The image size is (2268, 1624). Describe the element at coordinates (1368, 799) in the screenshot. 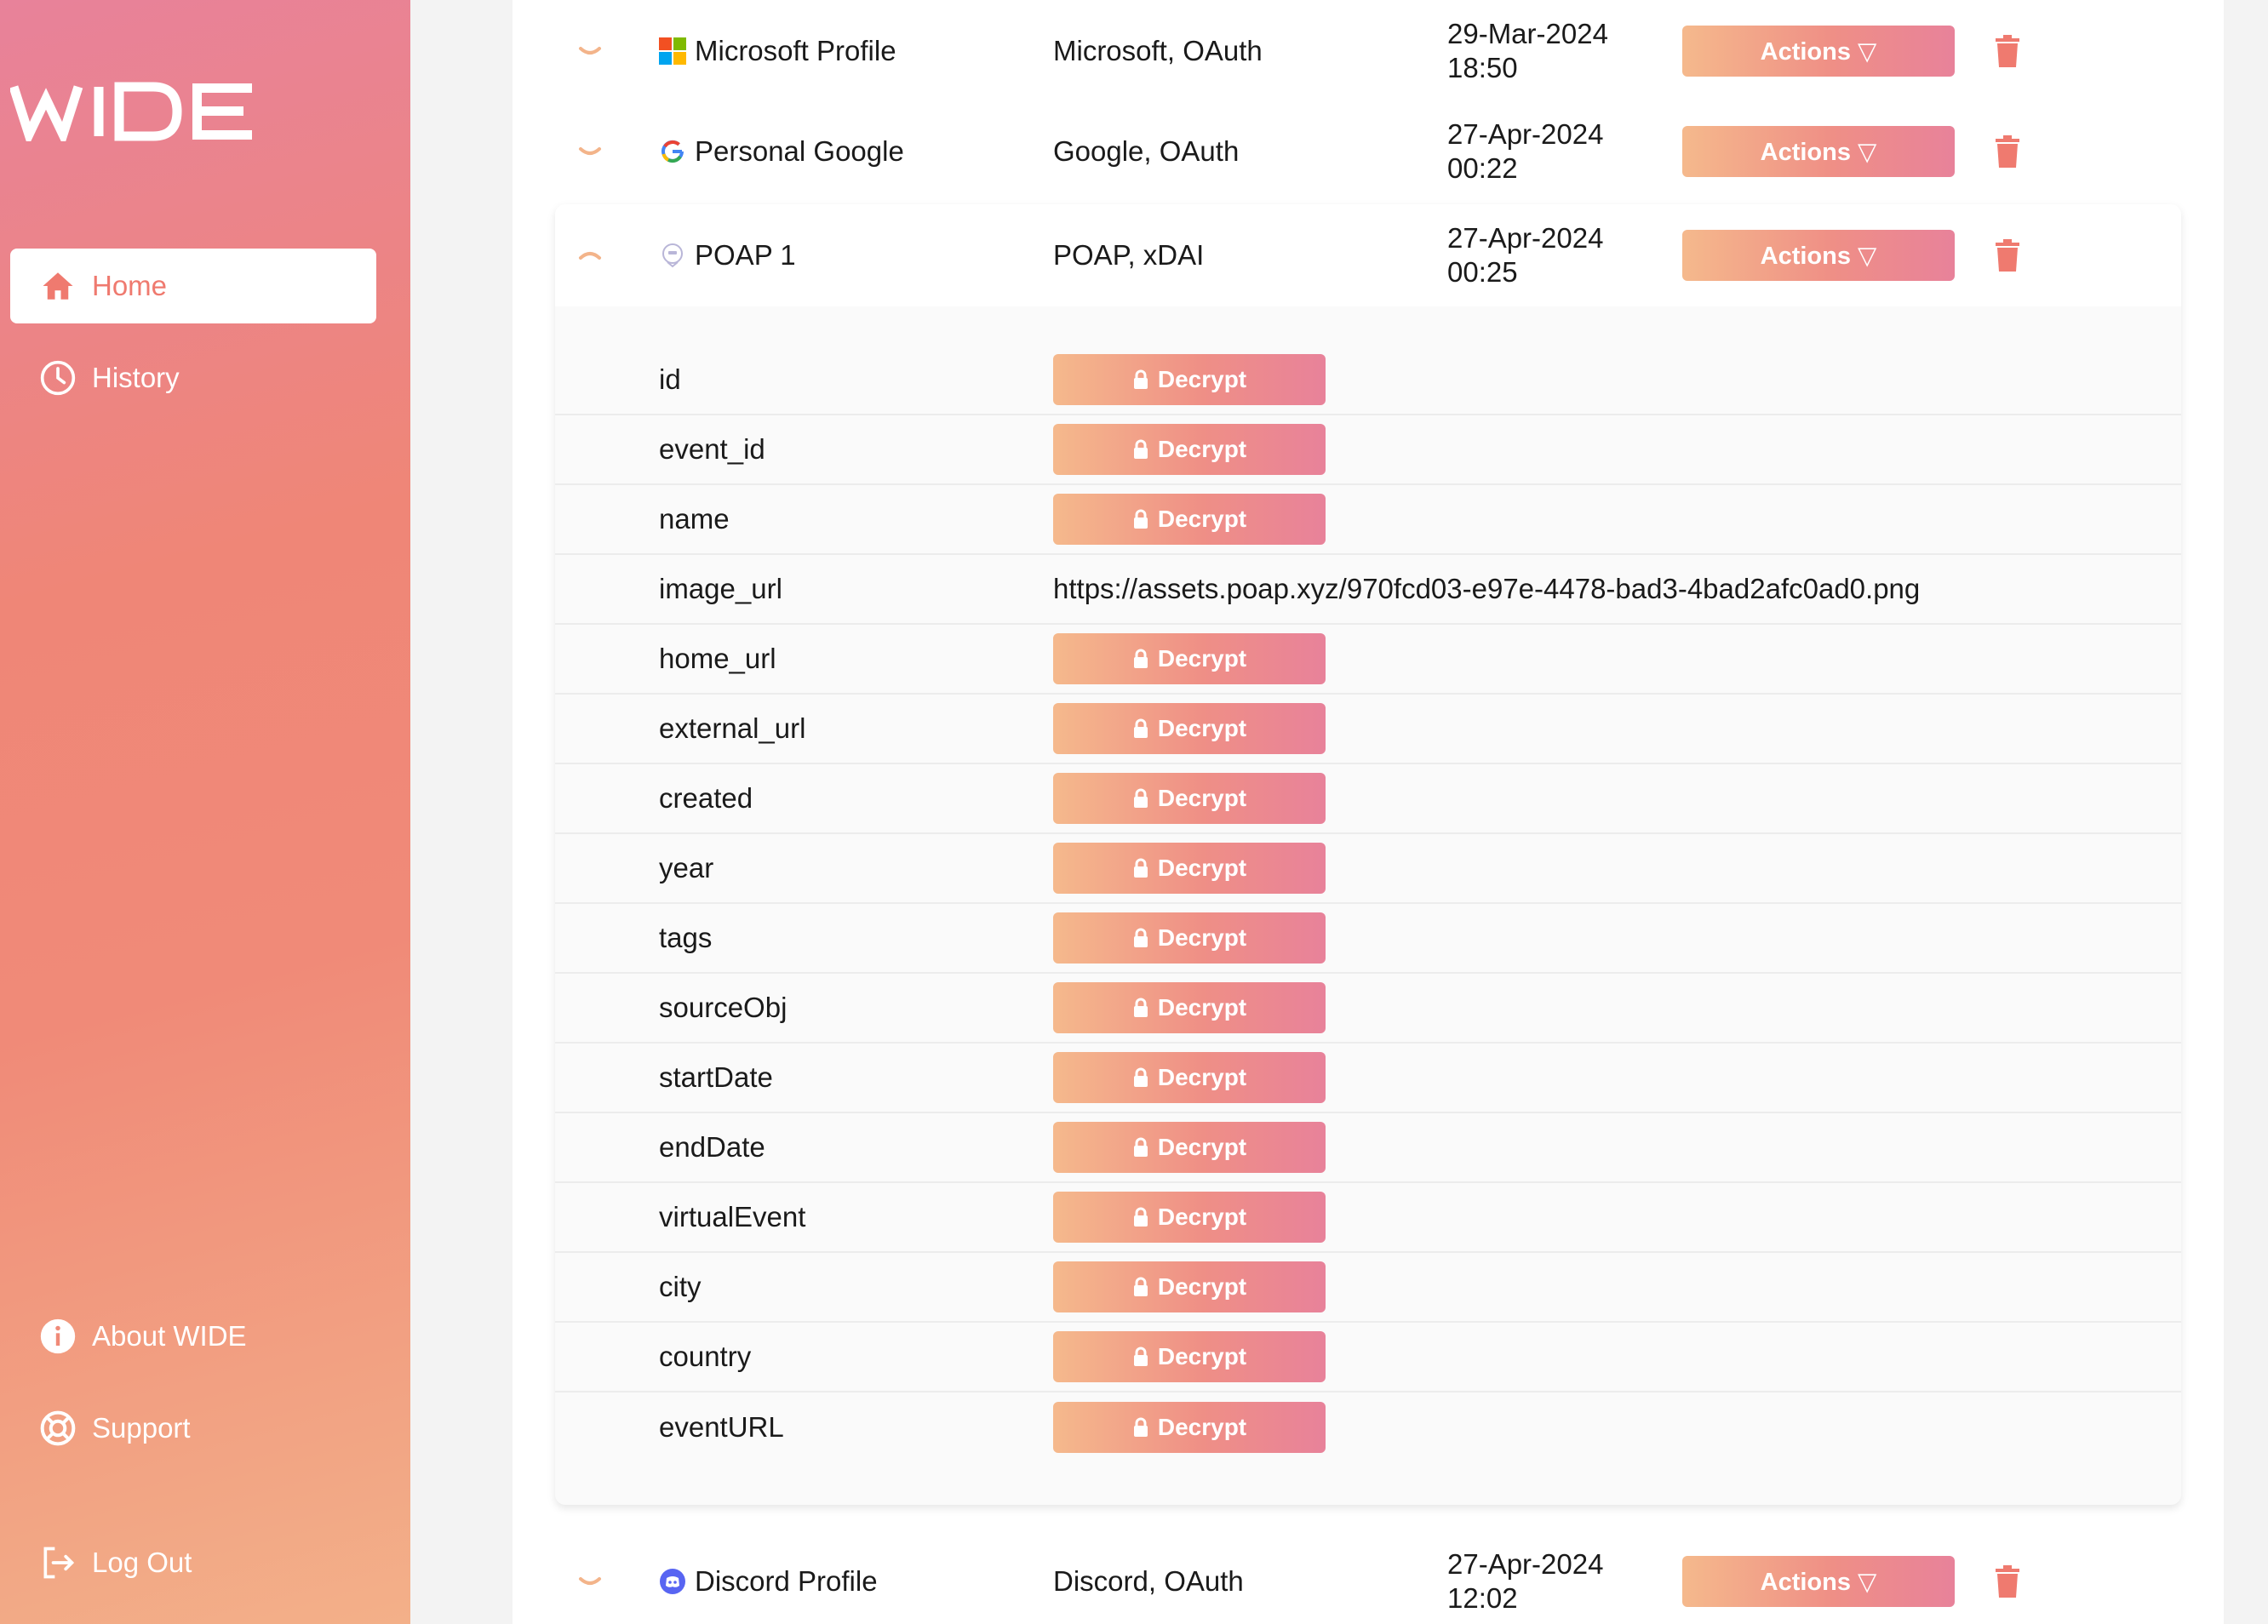

I see `poap-field-row: created Decrypt` at that location.